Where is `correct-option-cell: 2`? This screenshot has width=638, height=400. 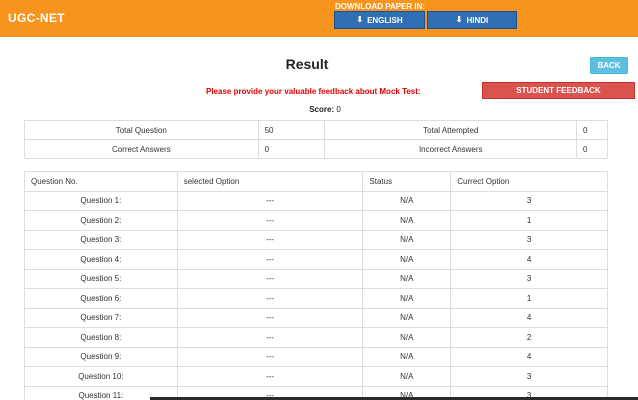 correct-option-cell: 2 is located at coordinates (529, 337).